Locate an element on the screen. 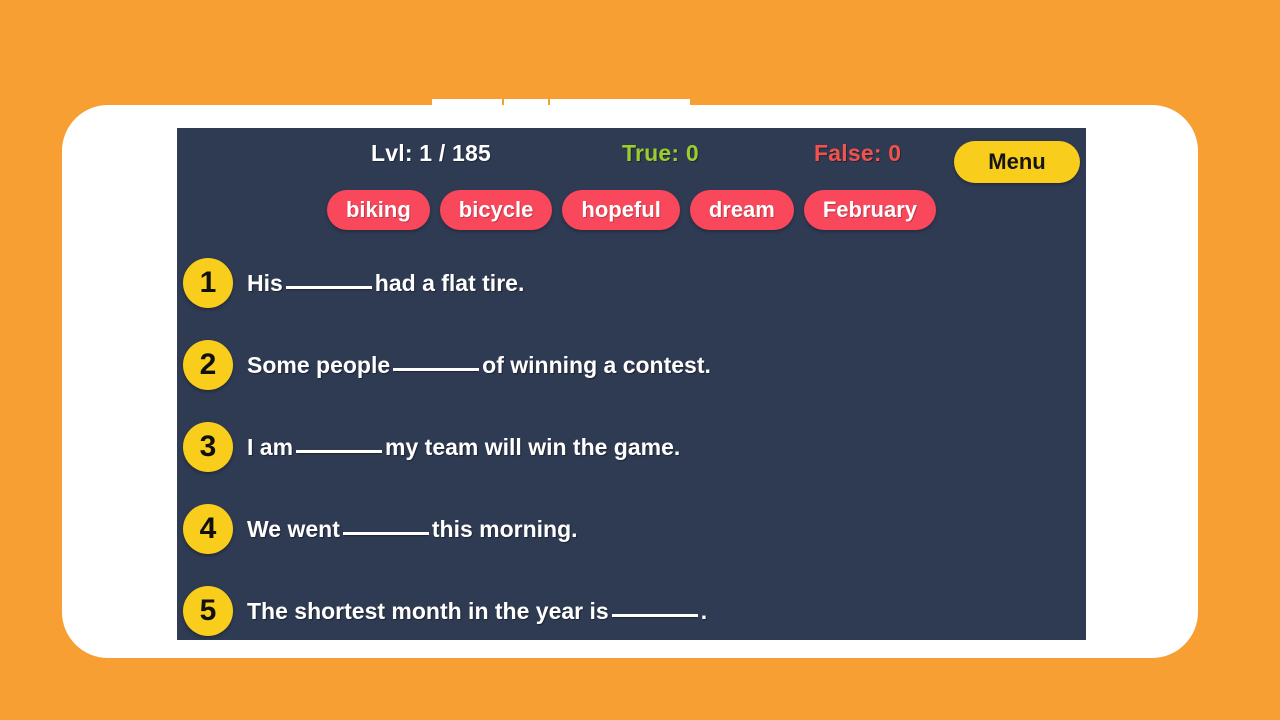  menu-button: Menu is located at coordinates (1017, 162).